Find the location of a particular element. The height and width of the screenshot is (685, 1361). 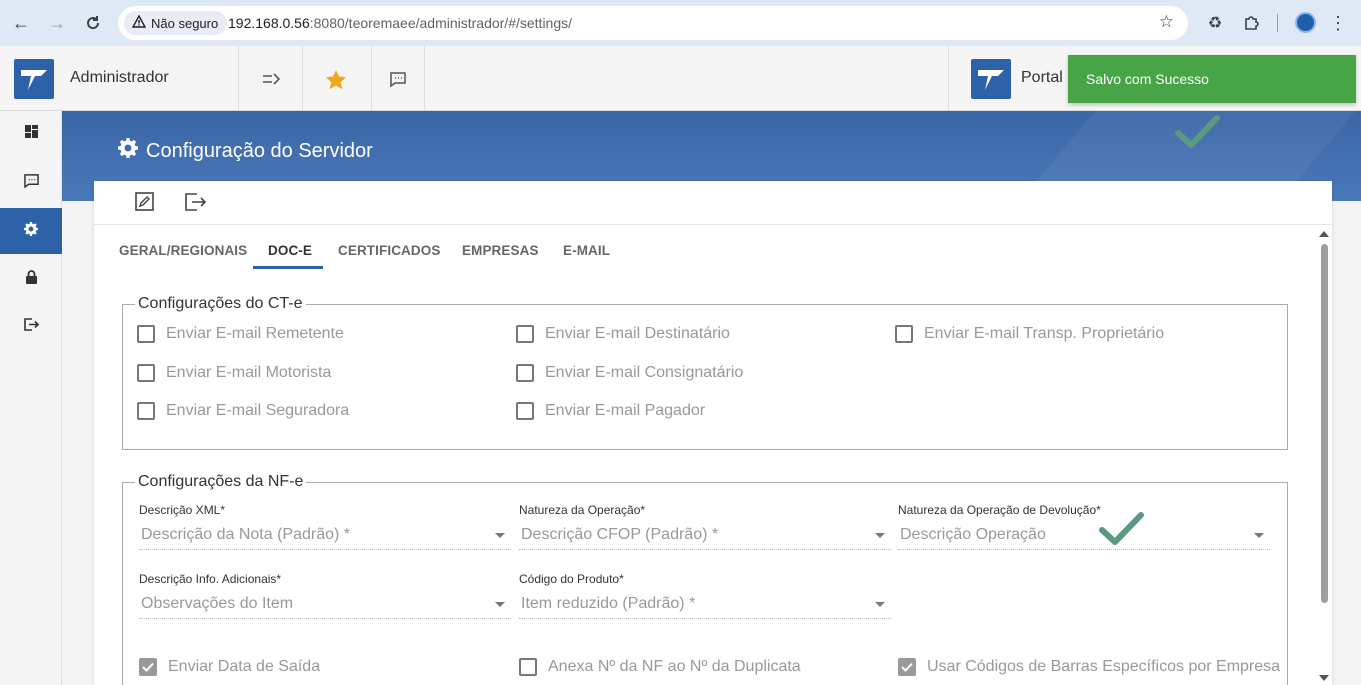

menu-toggle-icon is located at coordinates (271, 79).